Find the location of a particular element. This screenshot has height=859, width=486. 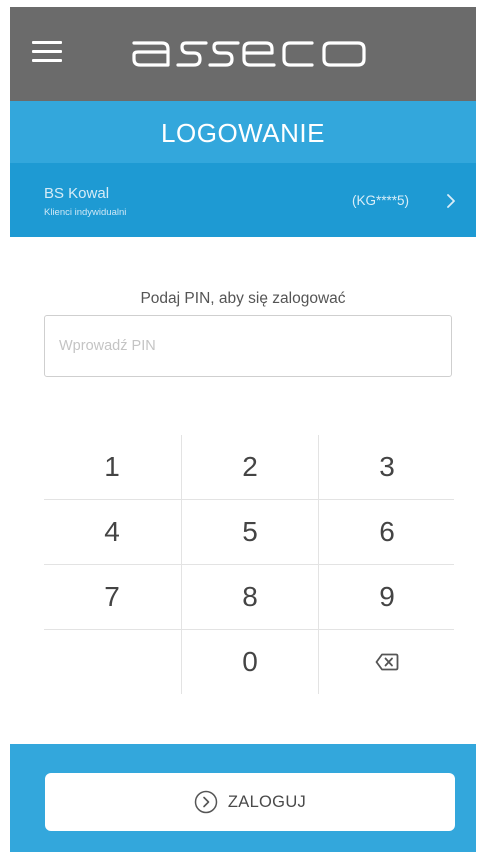

key-1: 1 is located at coordinates (112, 467).